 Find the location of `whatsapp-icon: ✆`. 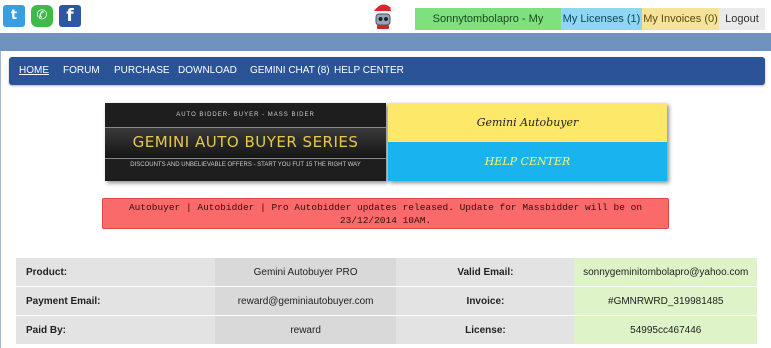

whatsapp-icon: ✆ is located at coordinates (42, 16).